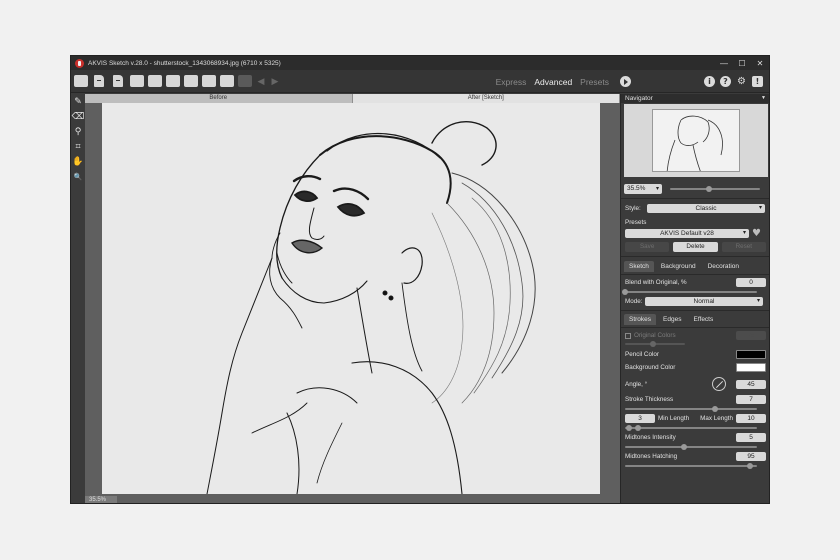 The image size is (840, 560). Describe the element at coordinates (191, 81) in the screenshot. I see `link-icon` at that location.